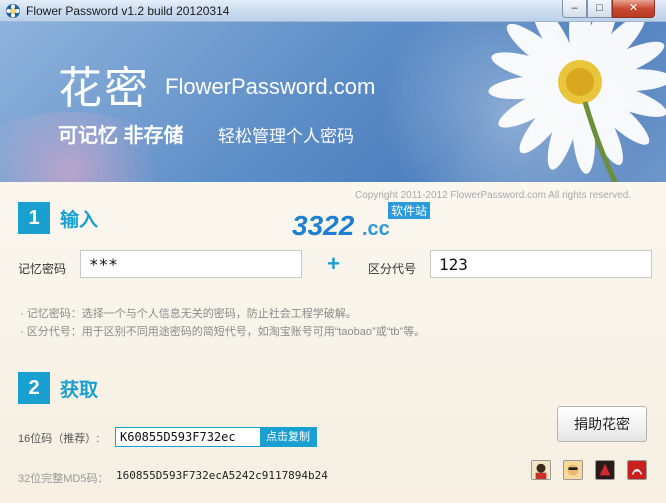  I want to click on daisy-illustration, so click(577, 102).